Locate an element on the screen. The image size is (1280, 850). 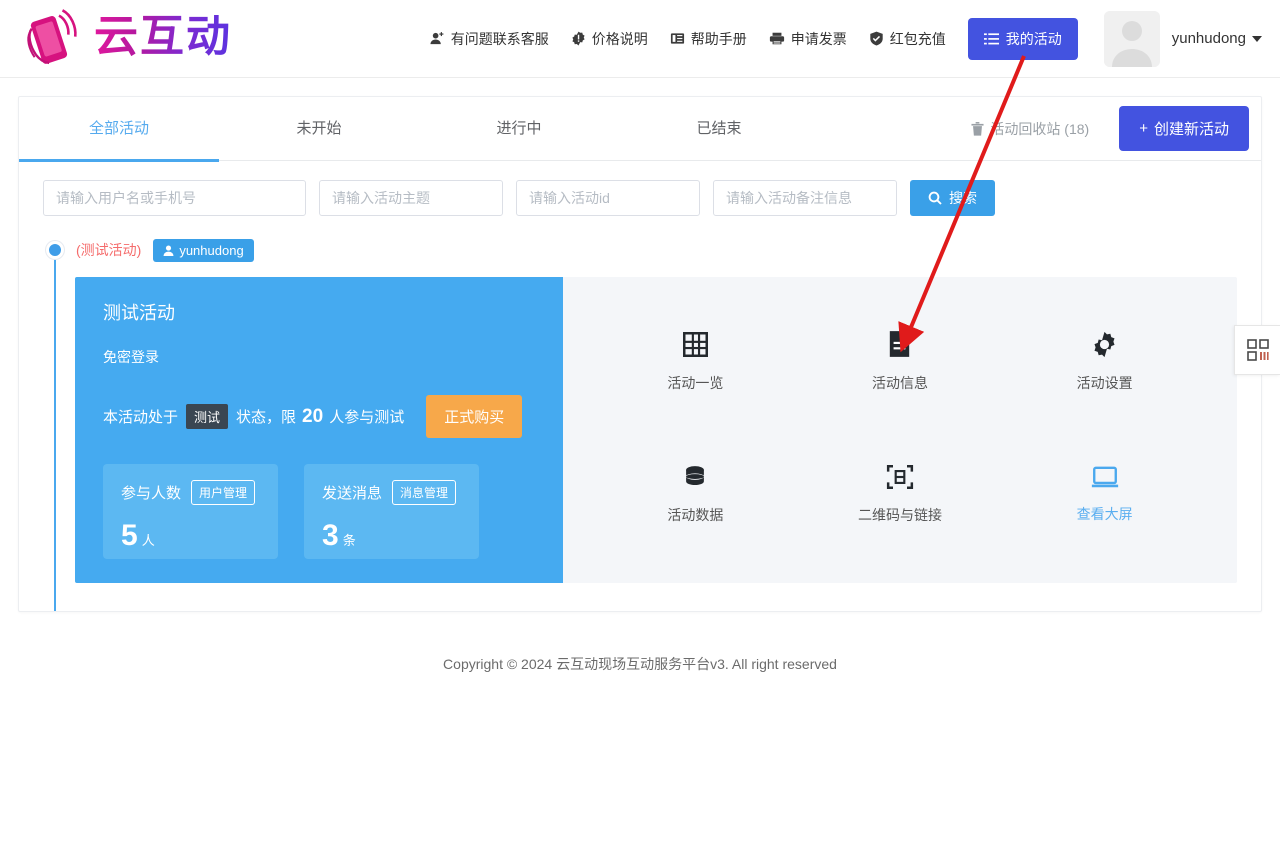
module-view-screen-label: 查看大屏 is located at coordinates (1104, 514).